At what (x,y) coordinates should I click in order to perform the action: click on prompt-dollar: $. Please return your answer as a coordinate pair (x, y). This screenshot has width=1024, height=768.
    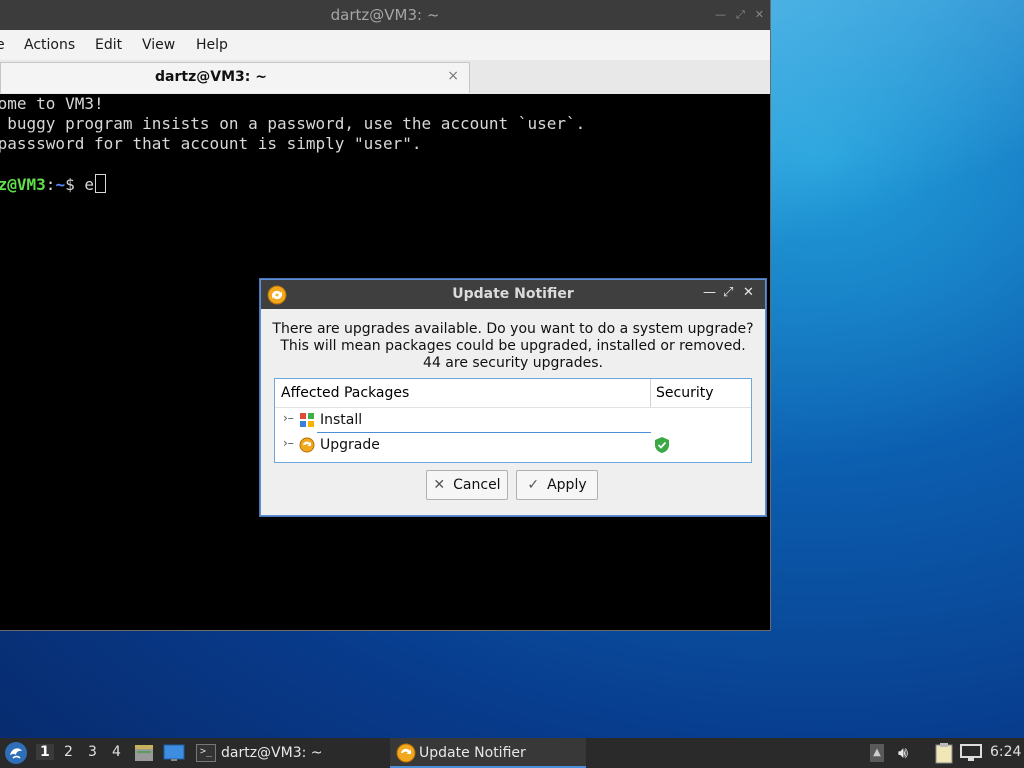
    Looking at the image, I should click on (75, 184).